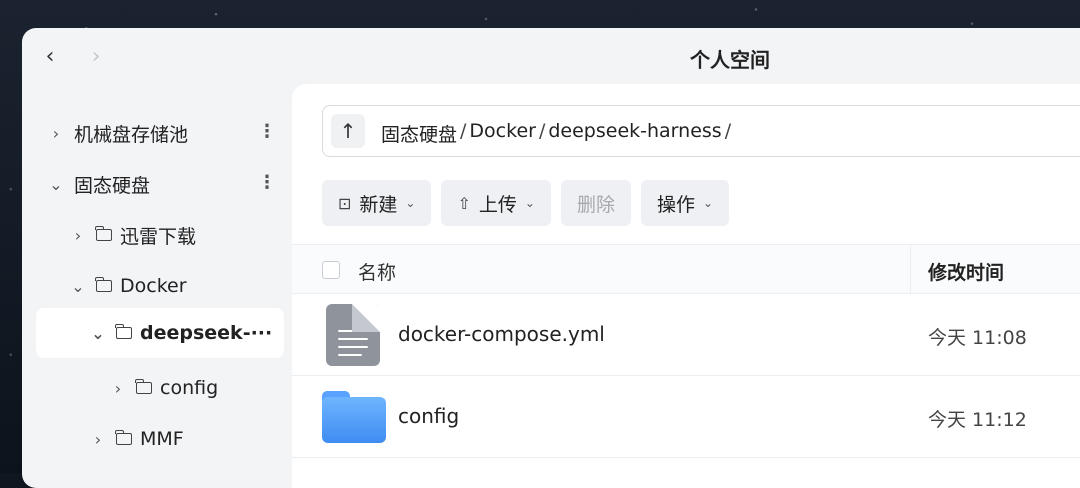 This screenshot has width=1080, height=488. I want to click on breadcrumb-segment: 固态硬盘, so click(419, 133).